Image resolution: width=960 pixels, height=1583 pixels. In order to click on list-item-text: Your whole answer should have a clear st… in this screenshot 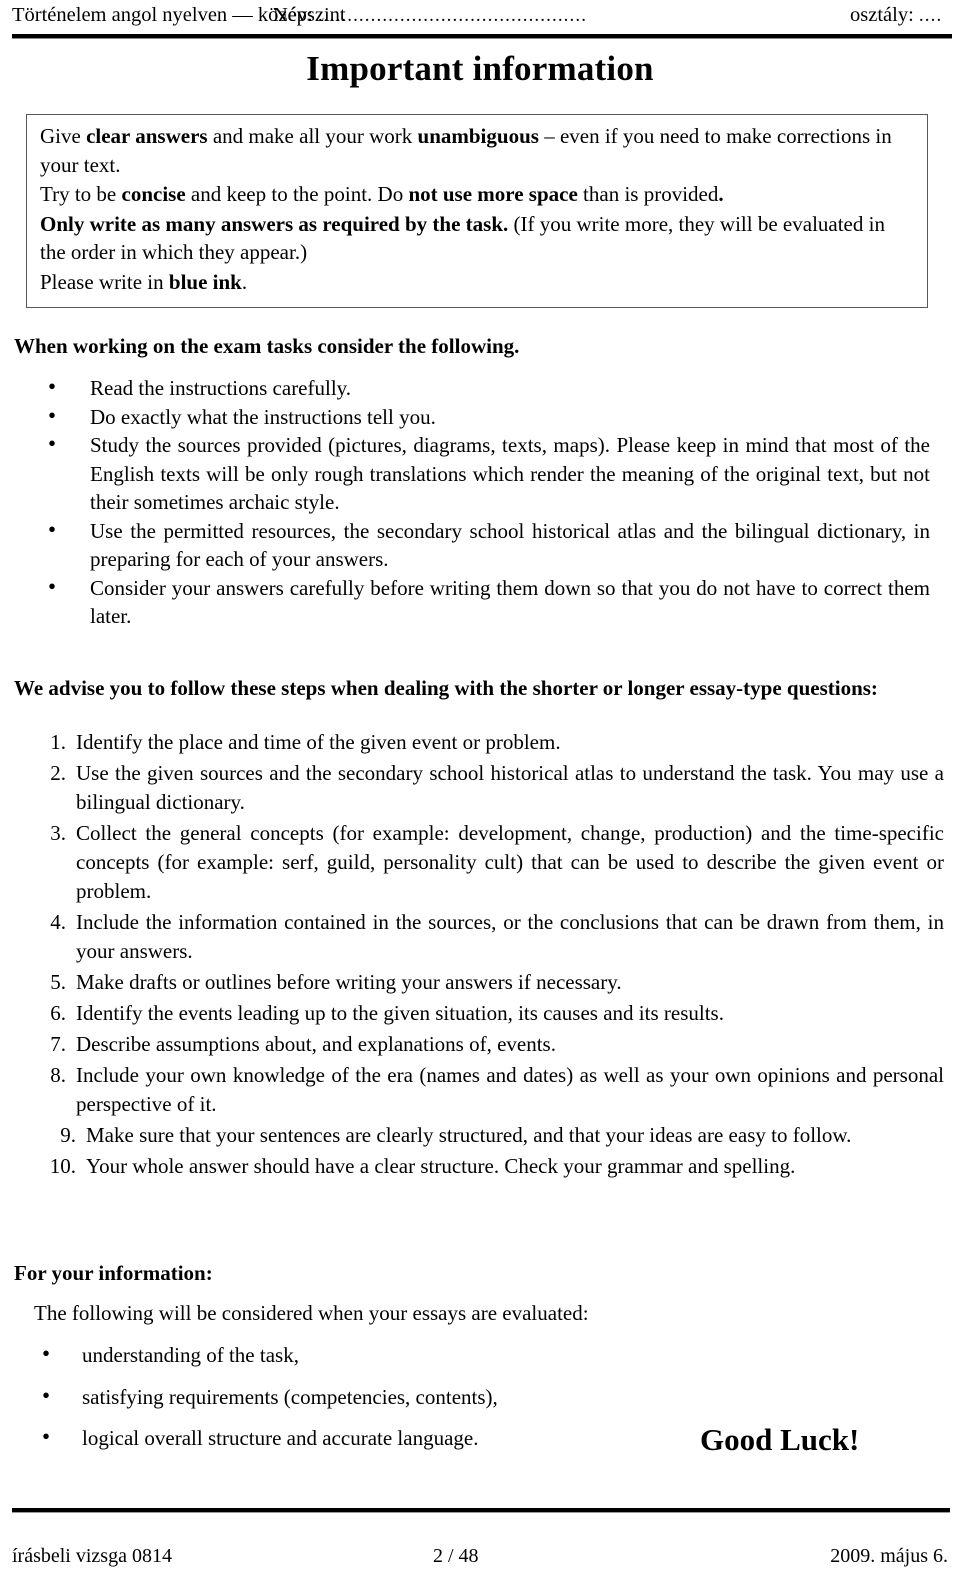, I will do `click(441, 1166)`.